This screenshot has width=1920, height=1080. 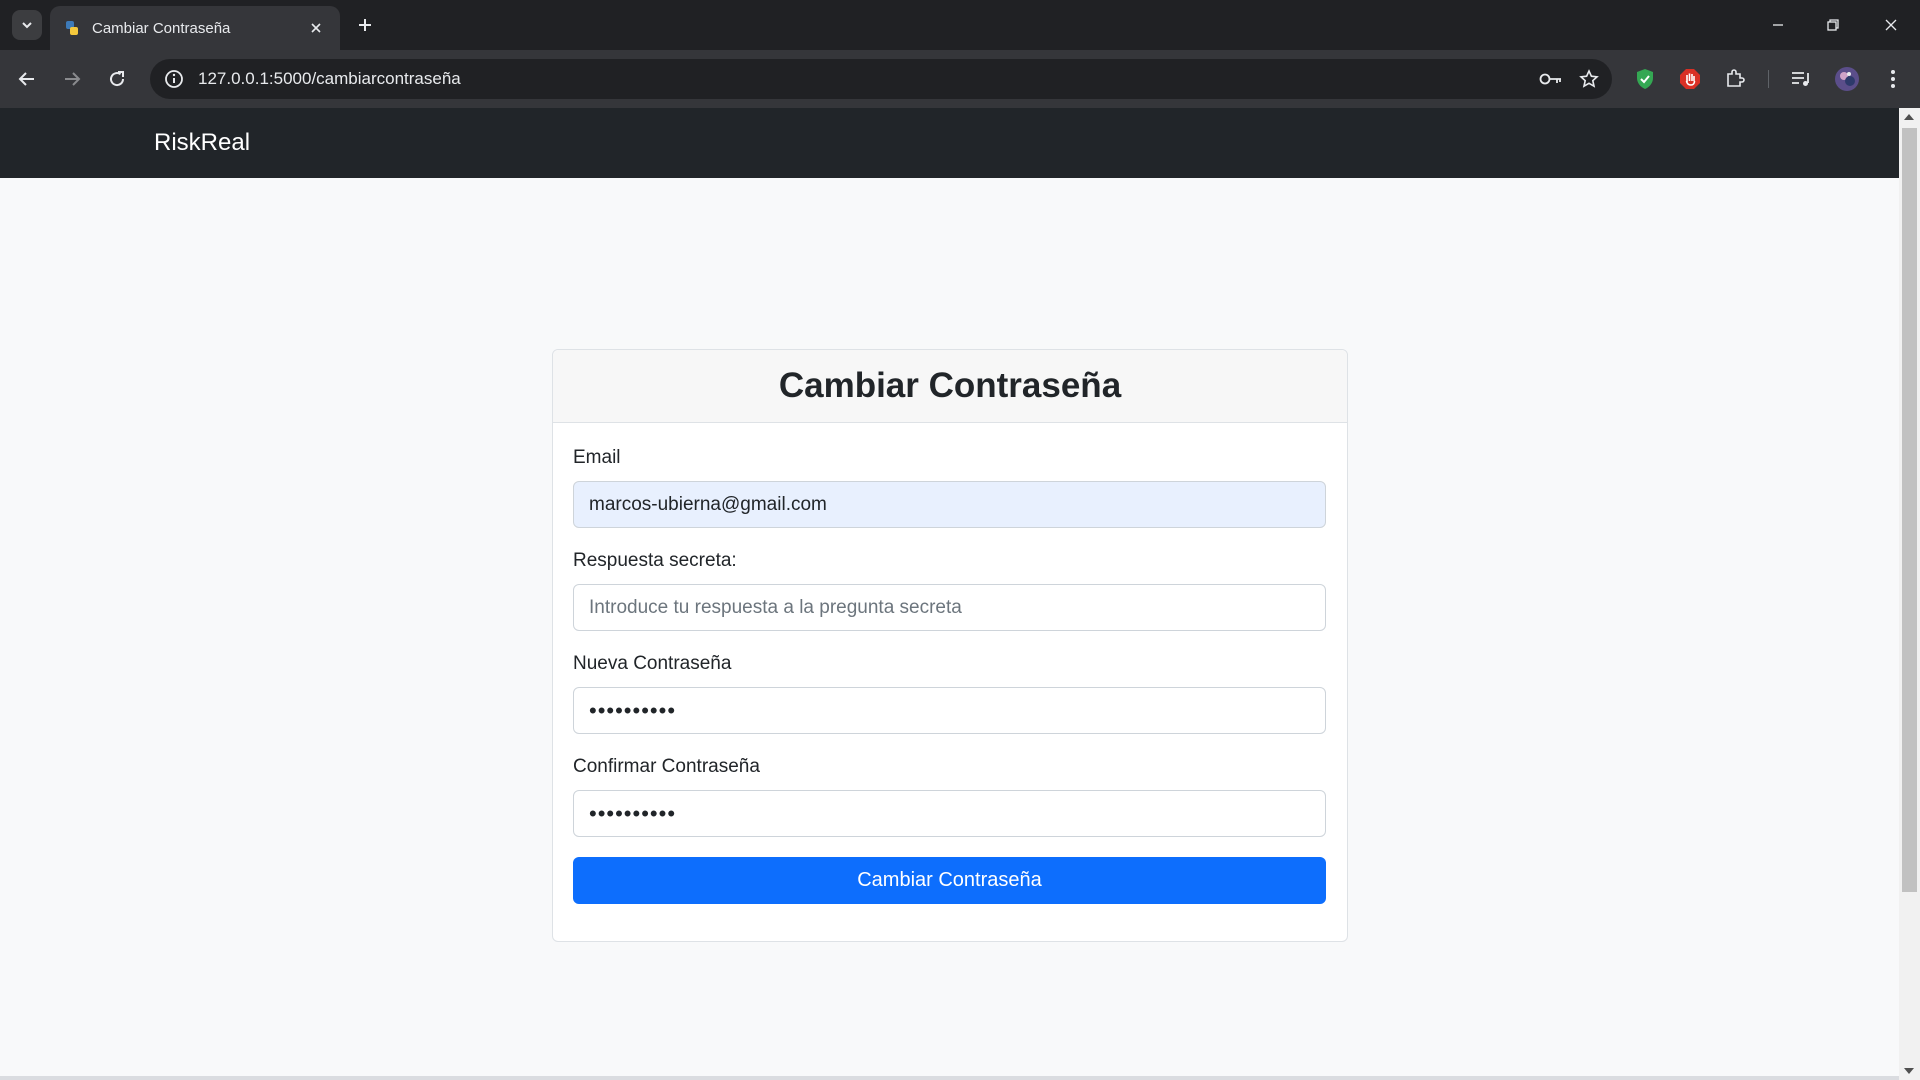 What do you see at coordinates (960, 25) in the screenshot?
I see `browser-tabstrip: Cambiar Contraseña` at bounding box center [960, 25].